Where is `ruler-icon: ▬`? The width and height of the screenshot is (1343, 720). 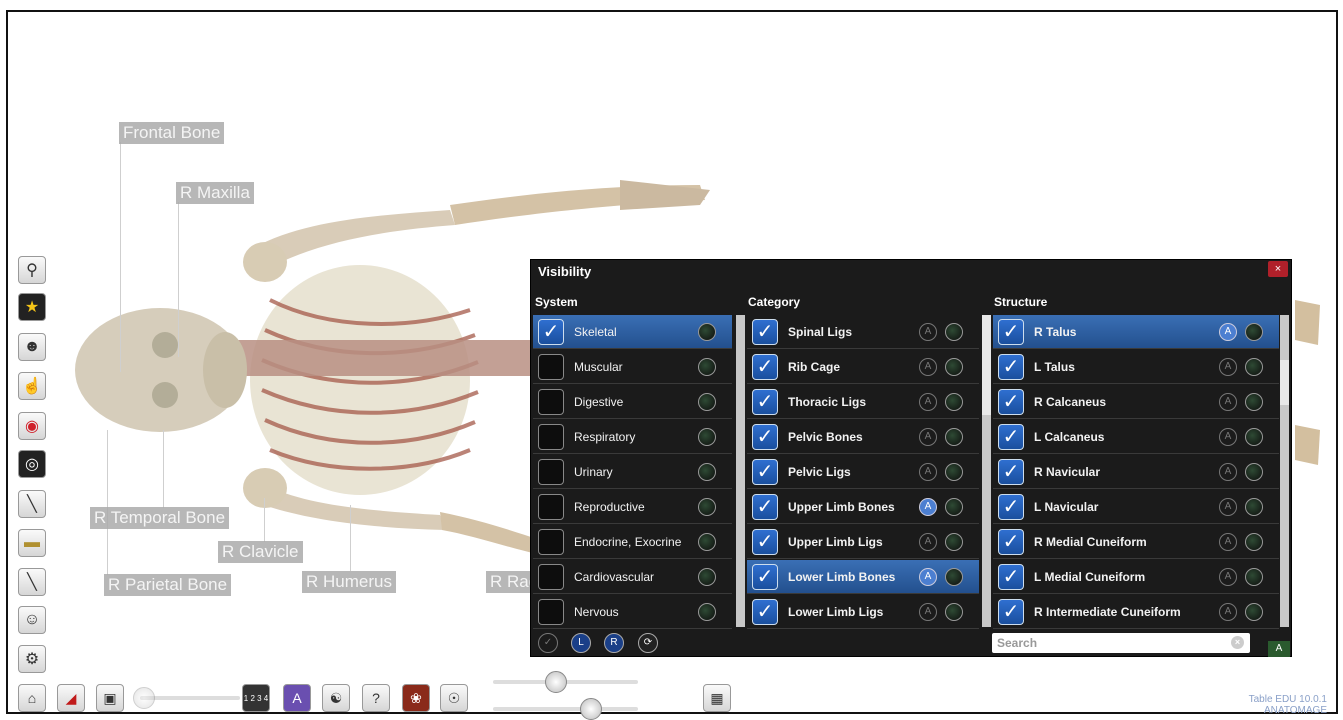 ruler-icon: ▬ is located at coordinates (32, 543).